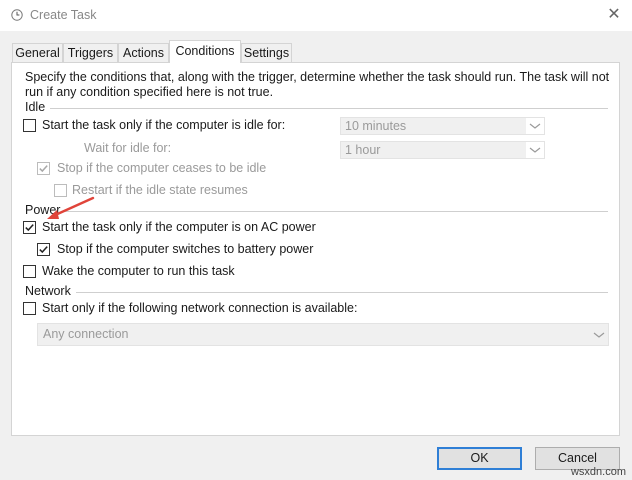 The width and height of the screenshot is (632, 480). Describe the element at coordinates (35, 107) in the screenshot. I see `idle-heading: Idle` at that location.